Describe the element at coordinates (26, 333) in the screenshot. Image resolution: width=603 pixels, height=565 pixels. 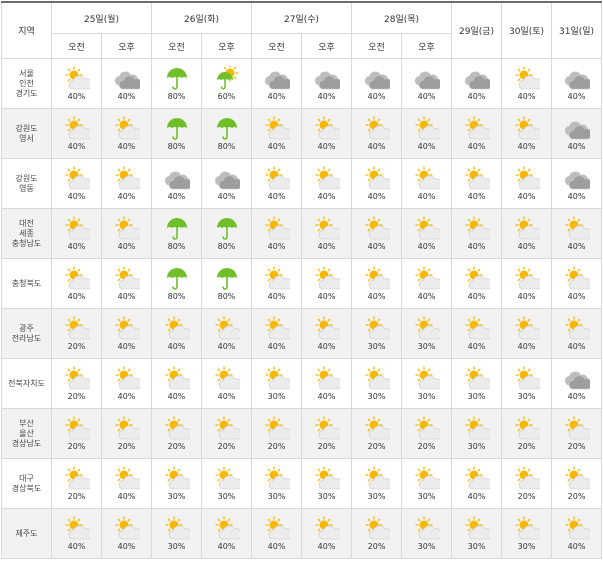
I see `region-name: 광주 전라남도` at that location.